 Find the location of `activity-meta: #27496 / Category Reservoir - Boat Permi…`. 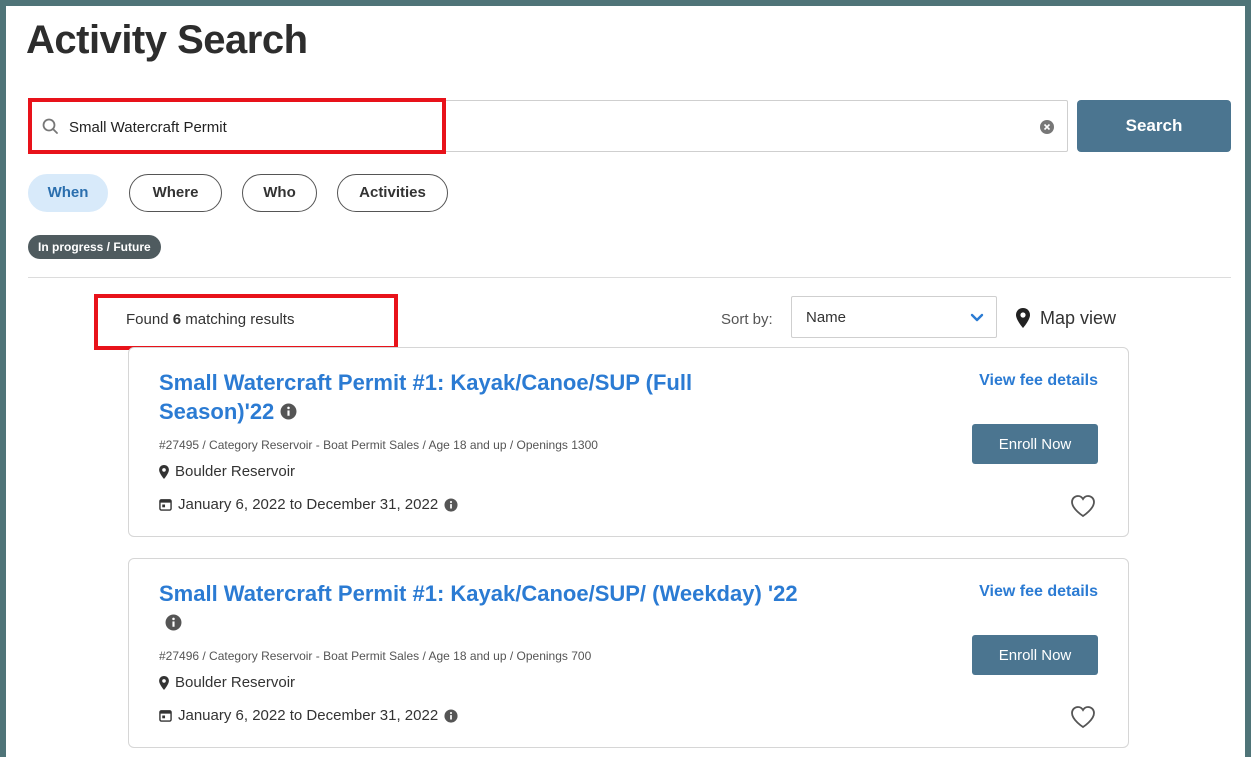

activity-meta: #27496 / Category Reservoir - Boat Permi… is located at coordinates (375, 656).